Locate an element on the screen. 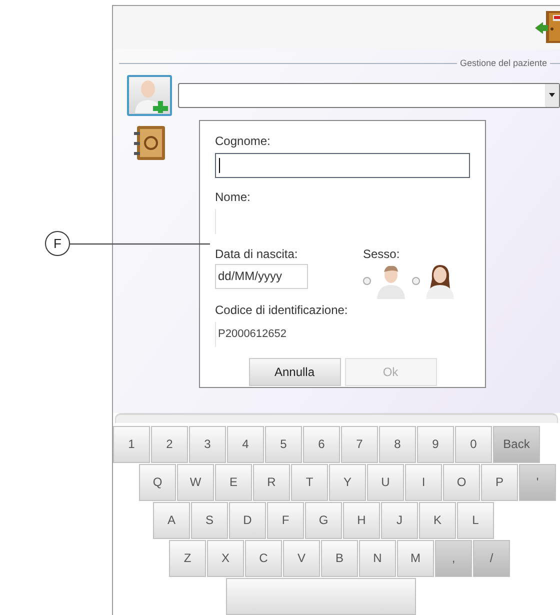 The image size is (560, 615). keyboard-key: 9 is located at coordinates (435, 444).